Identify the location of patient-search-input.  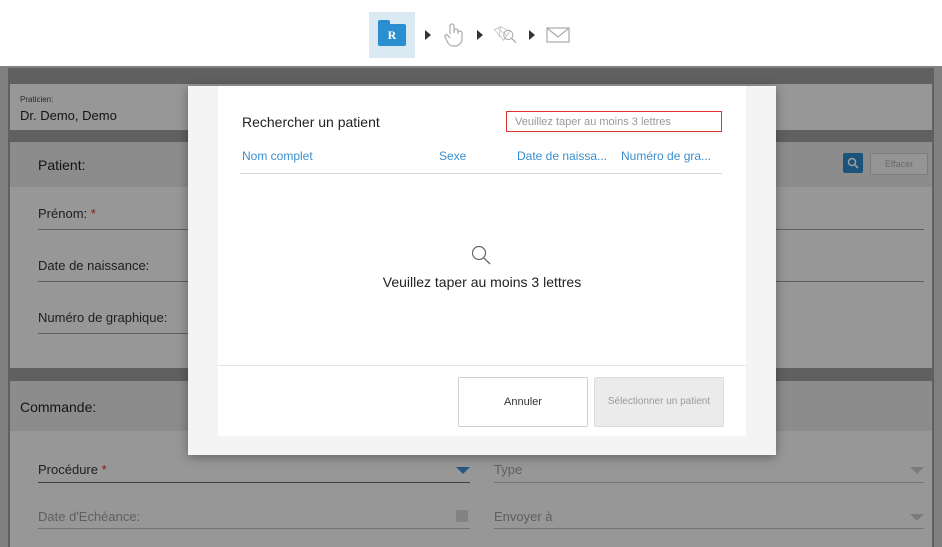
(614, 121).